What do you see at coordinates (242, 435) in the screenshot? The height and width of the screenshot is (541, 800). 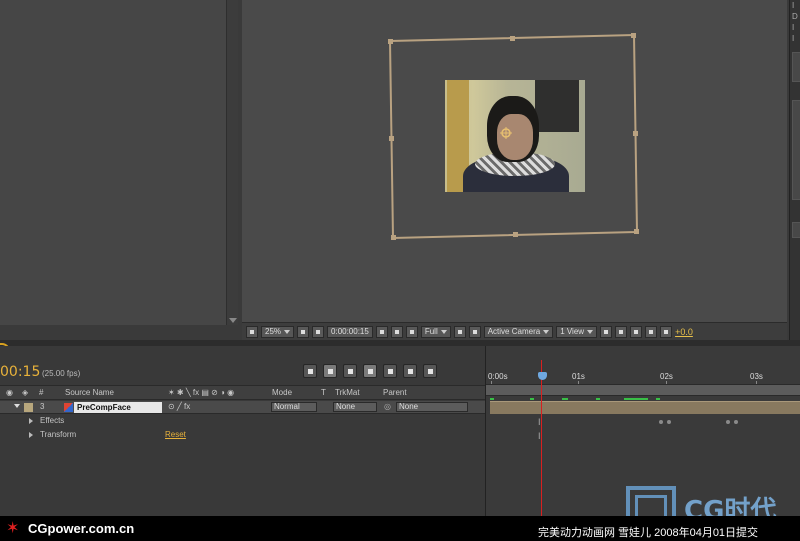 I see `transform-row: Transform Reset` at bounding box center [242, 435].